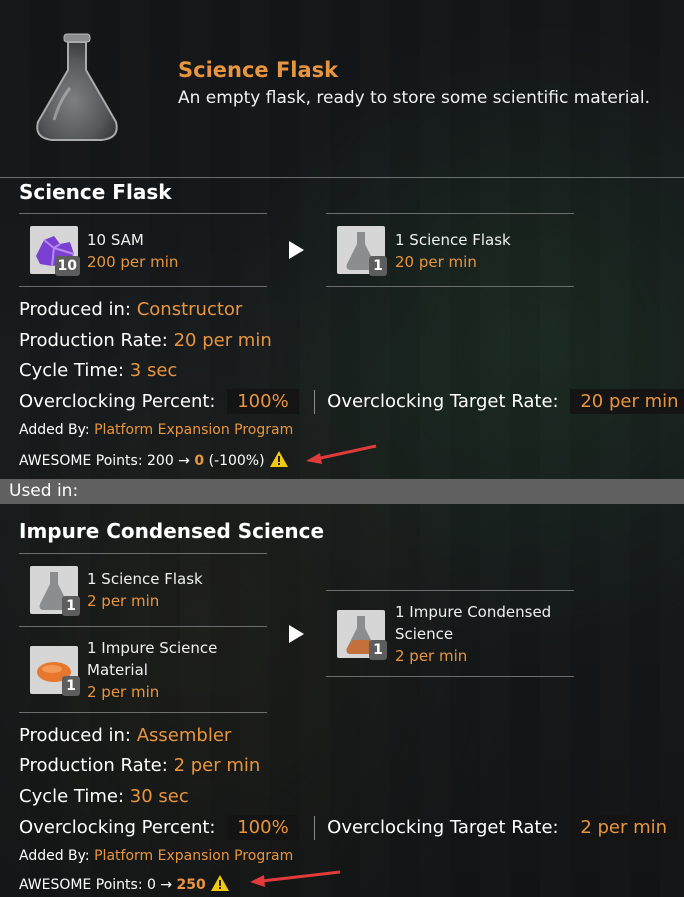 The height and width of the screenshot is (897, 684). What do you see at coordinates (44, 491) in the screenshot?
I see `used-in-label: Used in:` at bounding box center [44, 491].